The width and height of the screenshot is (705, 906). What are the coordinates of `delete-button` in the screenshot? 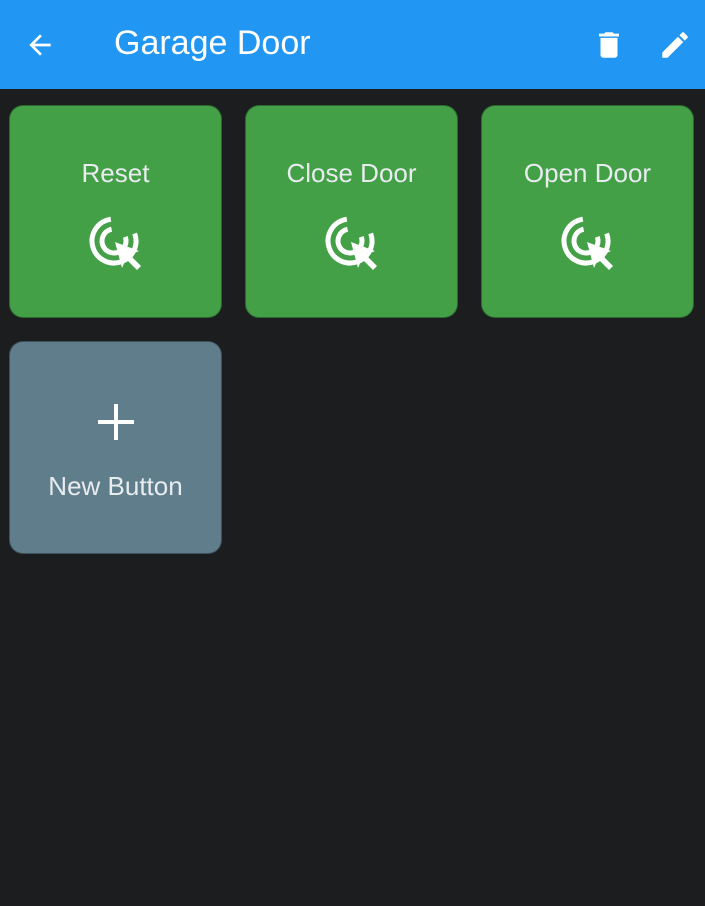 It's located at (609, 45).